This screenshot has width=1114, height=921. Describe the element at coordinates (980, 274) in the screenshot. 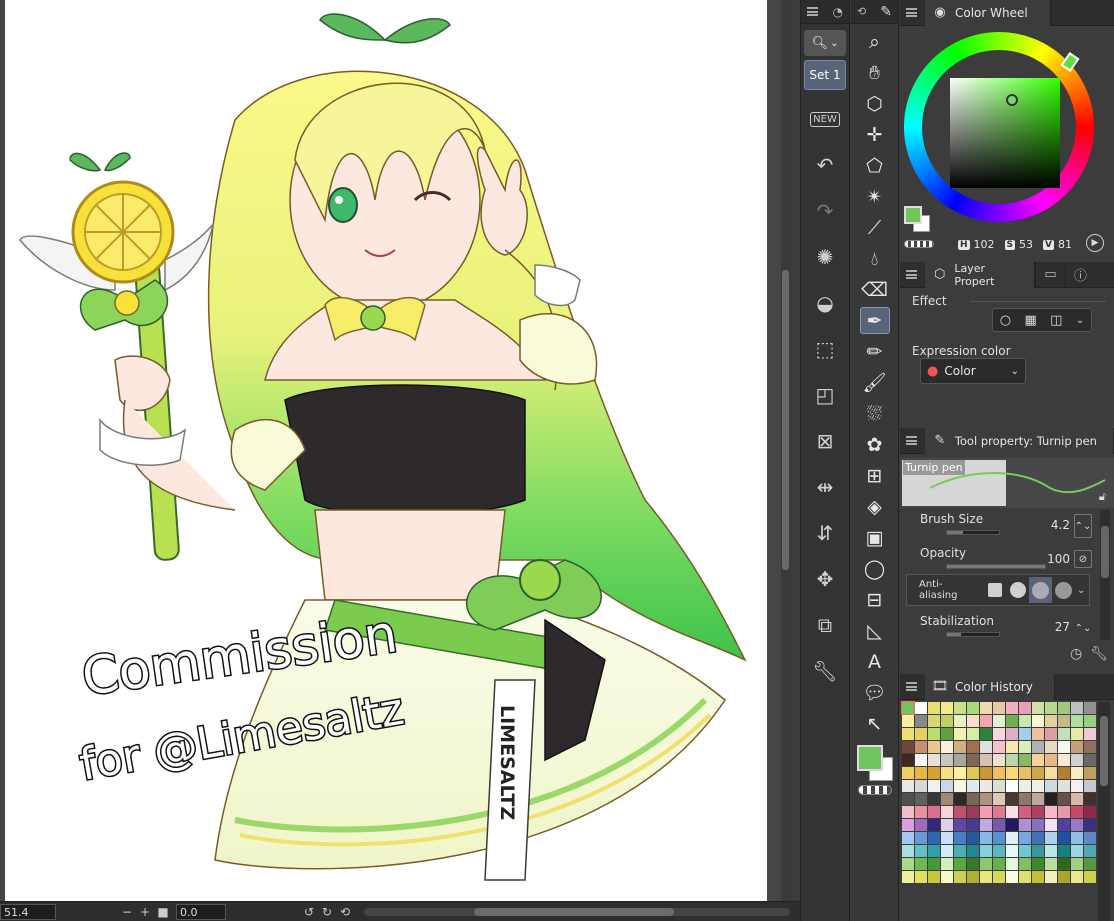

I see `tab-layer-property: ⬡ Layer Propert` at that location.